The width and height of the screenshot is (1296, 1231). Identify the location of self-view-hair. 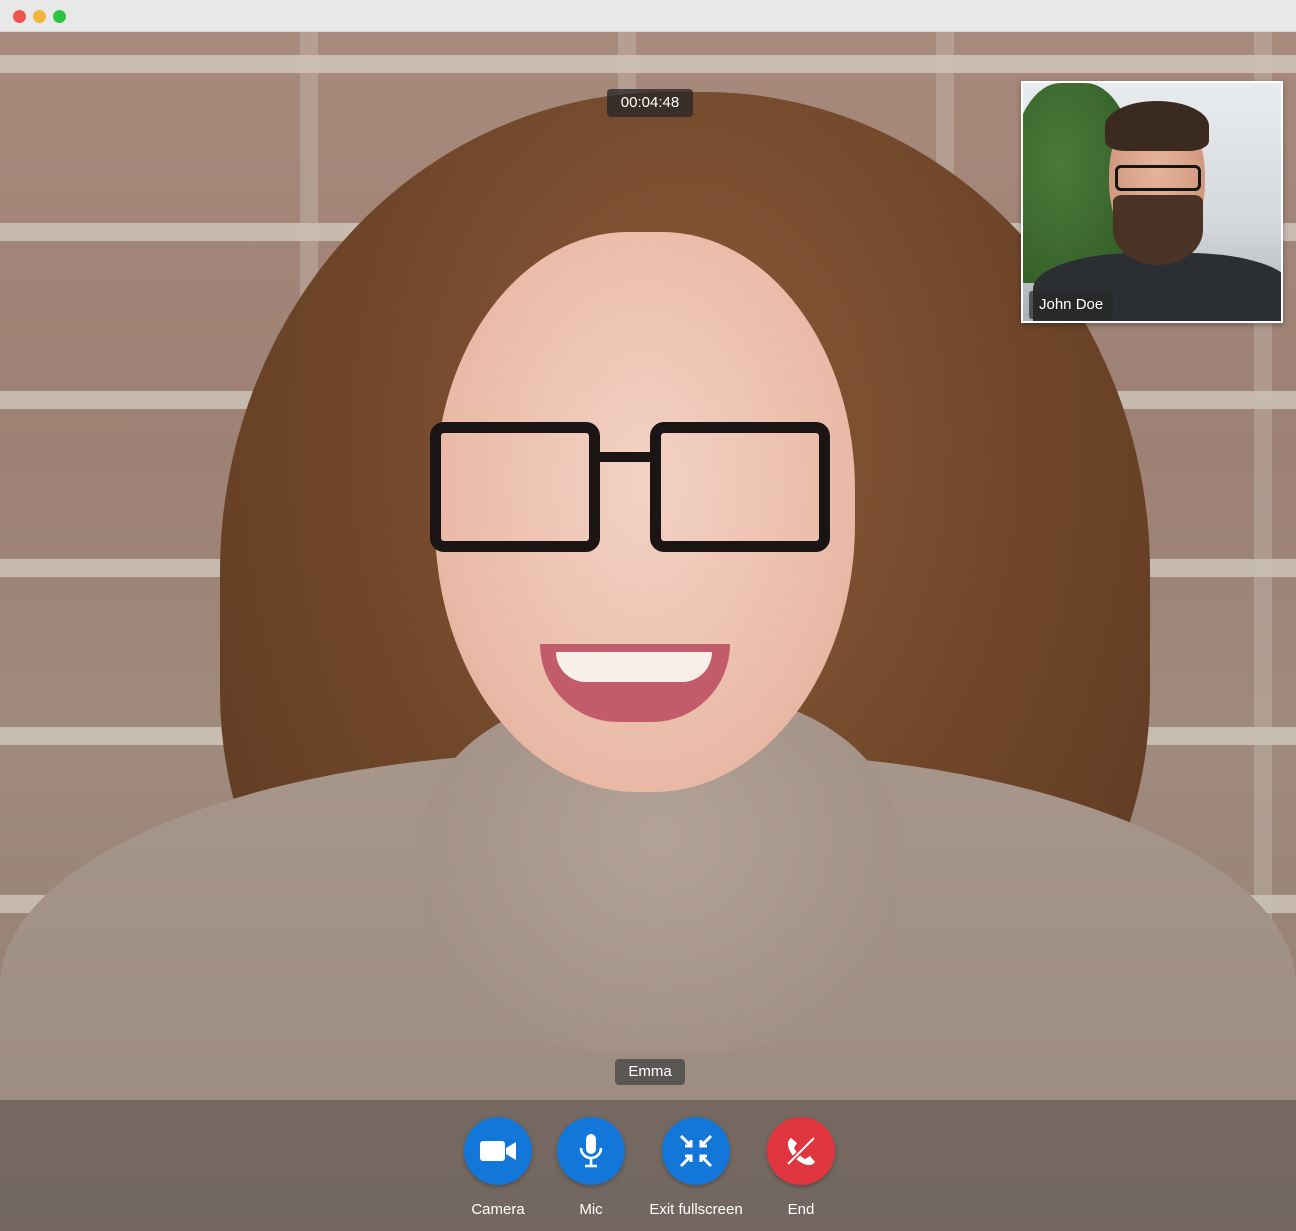
(1157, 126).